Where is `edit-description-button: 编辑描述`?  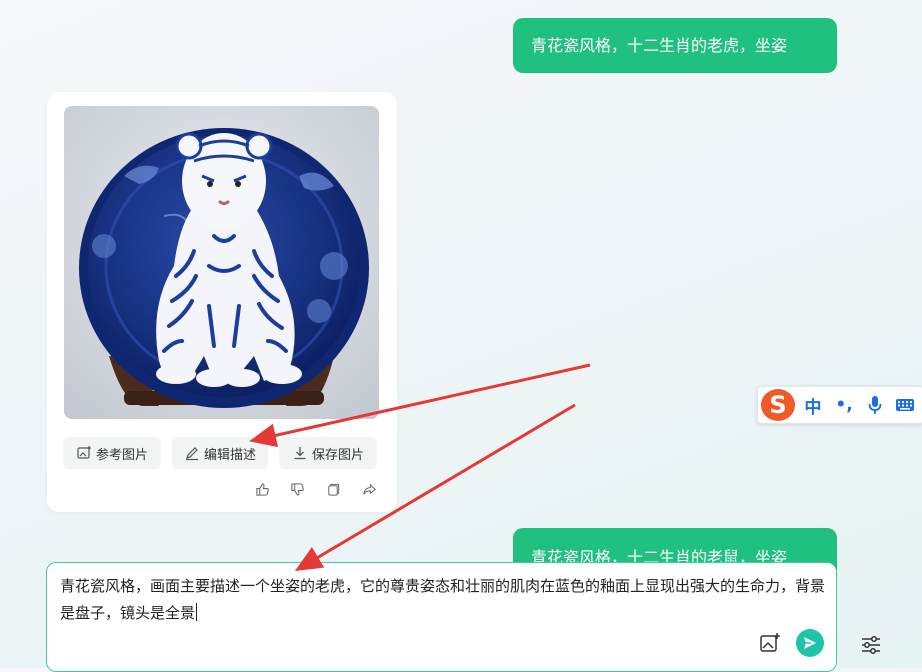 edit-description-button: 编辑描述 is located at coordinates (220, 453).